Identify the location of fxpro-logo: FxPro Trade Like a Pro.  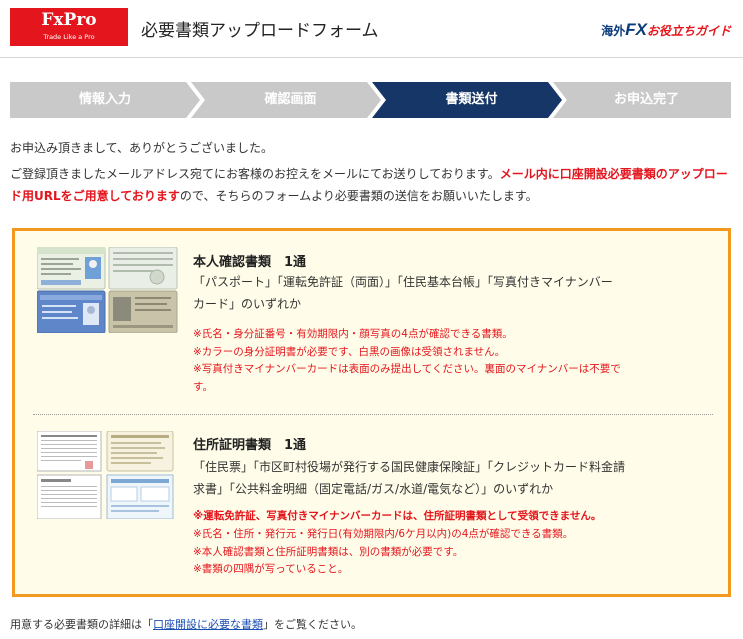
(69, 27).